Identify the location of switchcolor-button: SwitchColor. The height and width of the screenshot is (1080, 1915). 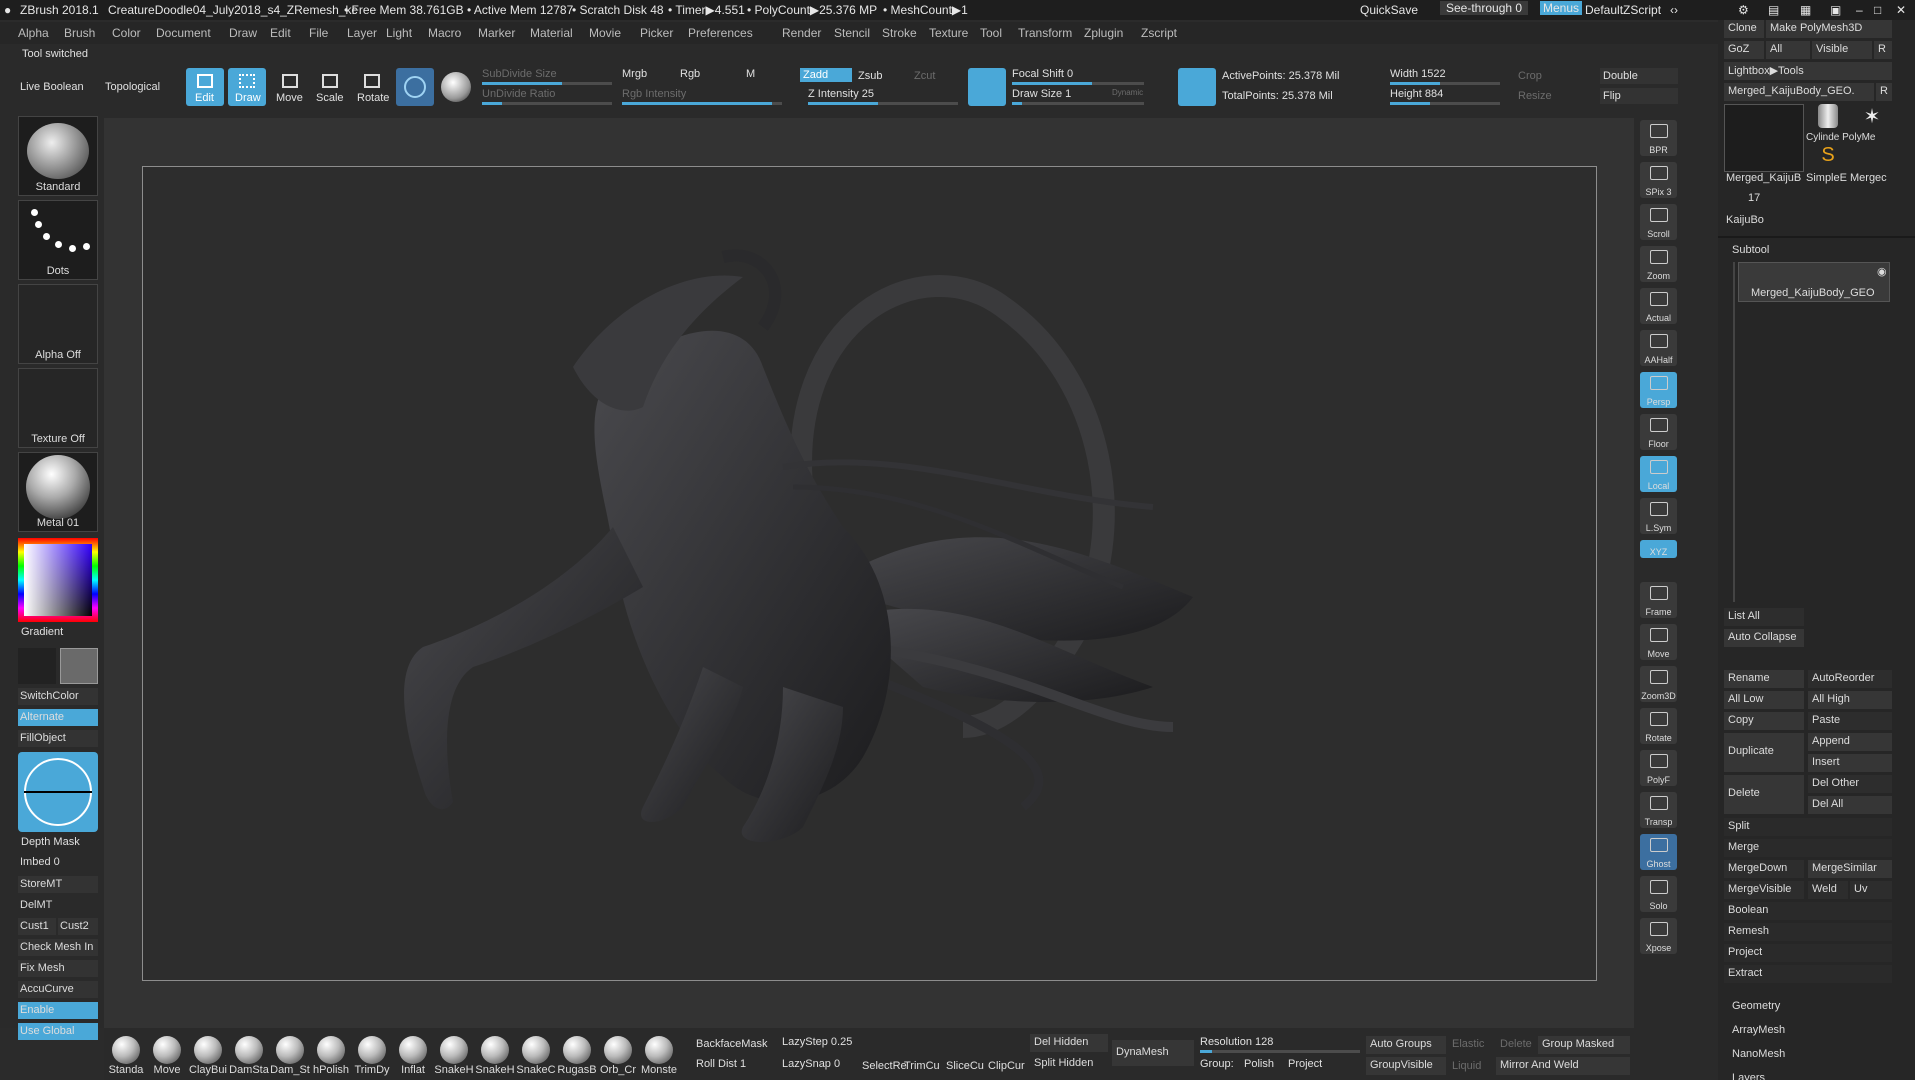
(58, 696).